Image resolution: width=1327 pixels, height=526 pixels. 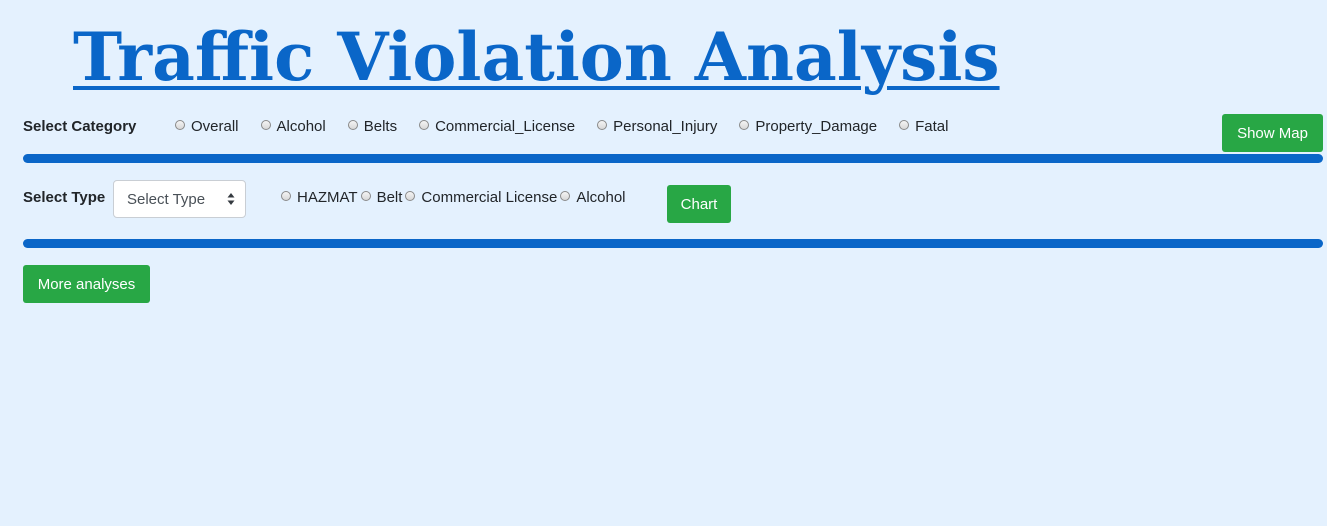 What do you see at coordinates (301, 126) in the screenshot?
I see `radio-alcohol-label: Alcohol` at bounding box center [301, 126].